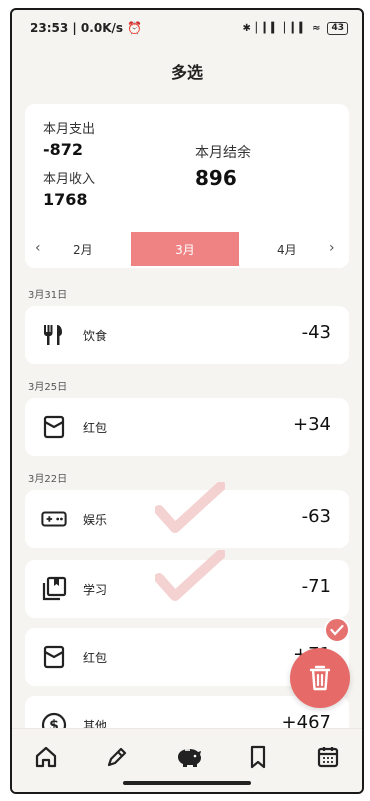 The width and height of the screenshot is (370, 801). What do you see at coordinates (48, 295) in the screenshot?
I see `date-header: 3月31日` at bounding box center [48, 295].